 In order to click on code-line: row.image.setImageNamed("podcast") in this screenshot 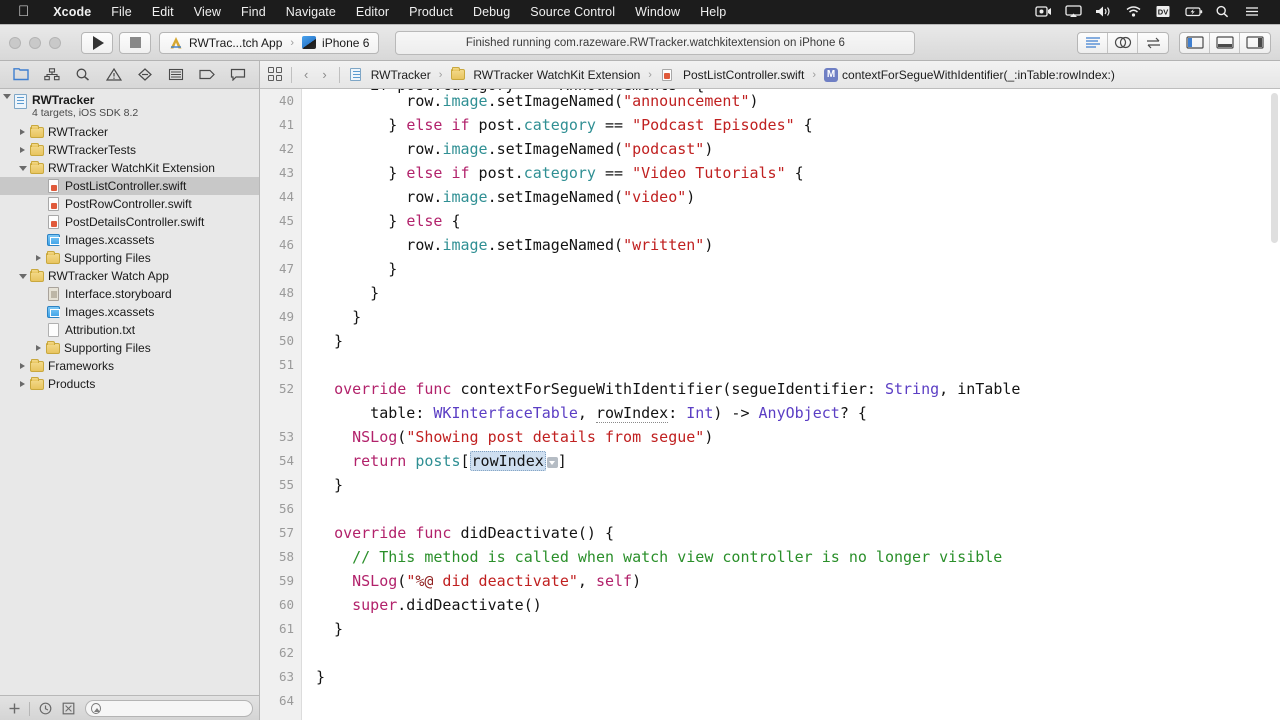, I will do `click(798, 149)`.